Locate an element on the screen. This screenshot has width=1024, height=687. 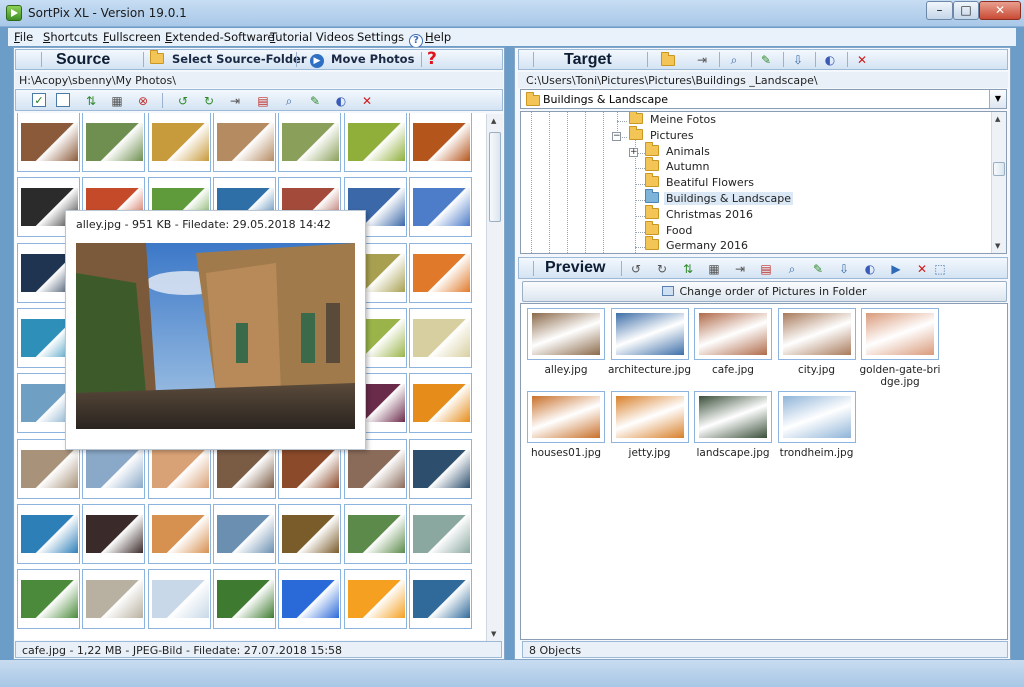
uncheck-all-icon is located at coordinates (63, 100).